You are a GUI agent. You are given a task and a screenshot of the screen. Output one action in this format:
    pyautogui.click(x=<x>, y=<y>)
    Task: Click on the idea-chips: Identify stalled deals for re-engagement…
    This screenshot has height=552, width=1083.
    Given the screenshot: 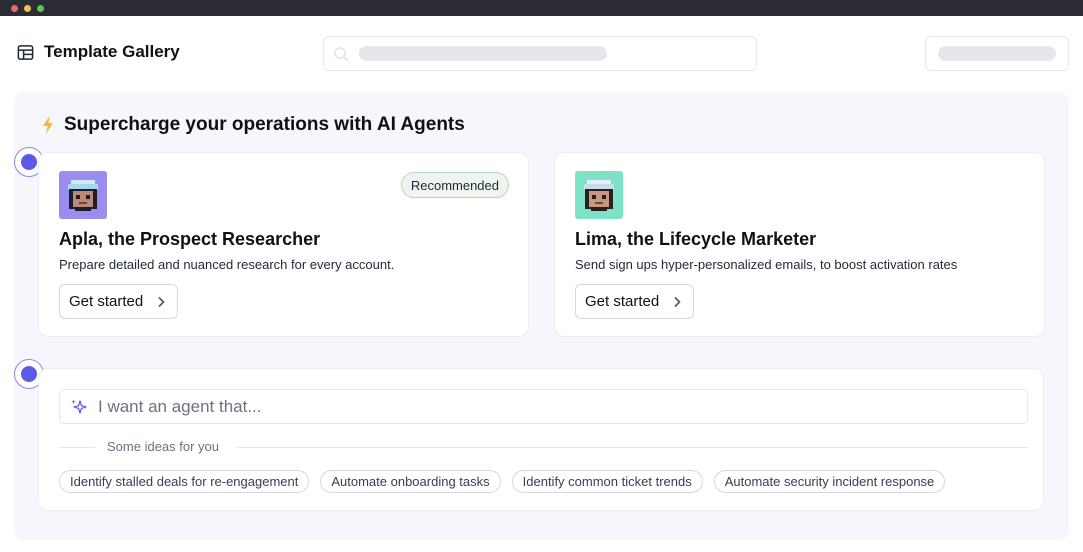 What is the action you would take?
    pyautogui.click(x=502, y=481)
    